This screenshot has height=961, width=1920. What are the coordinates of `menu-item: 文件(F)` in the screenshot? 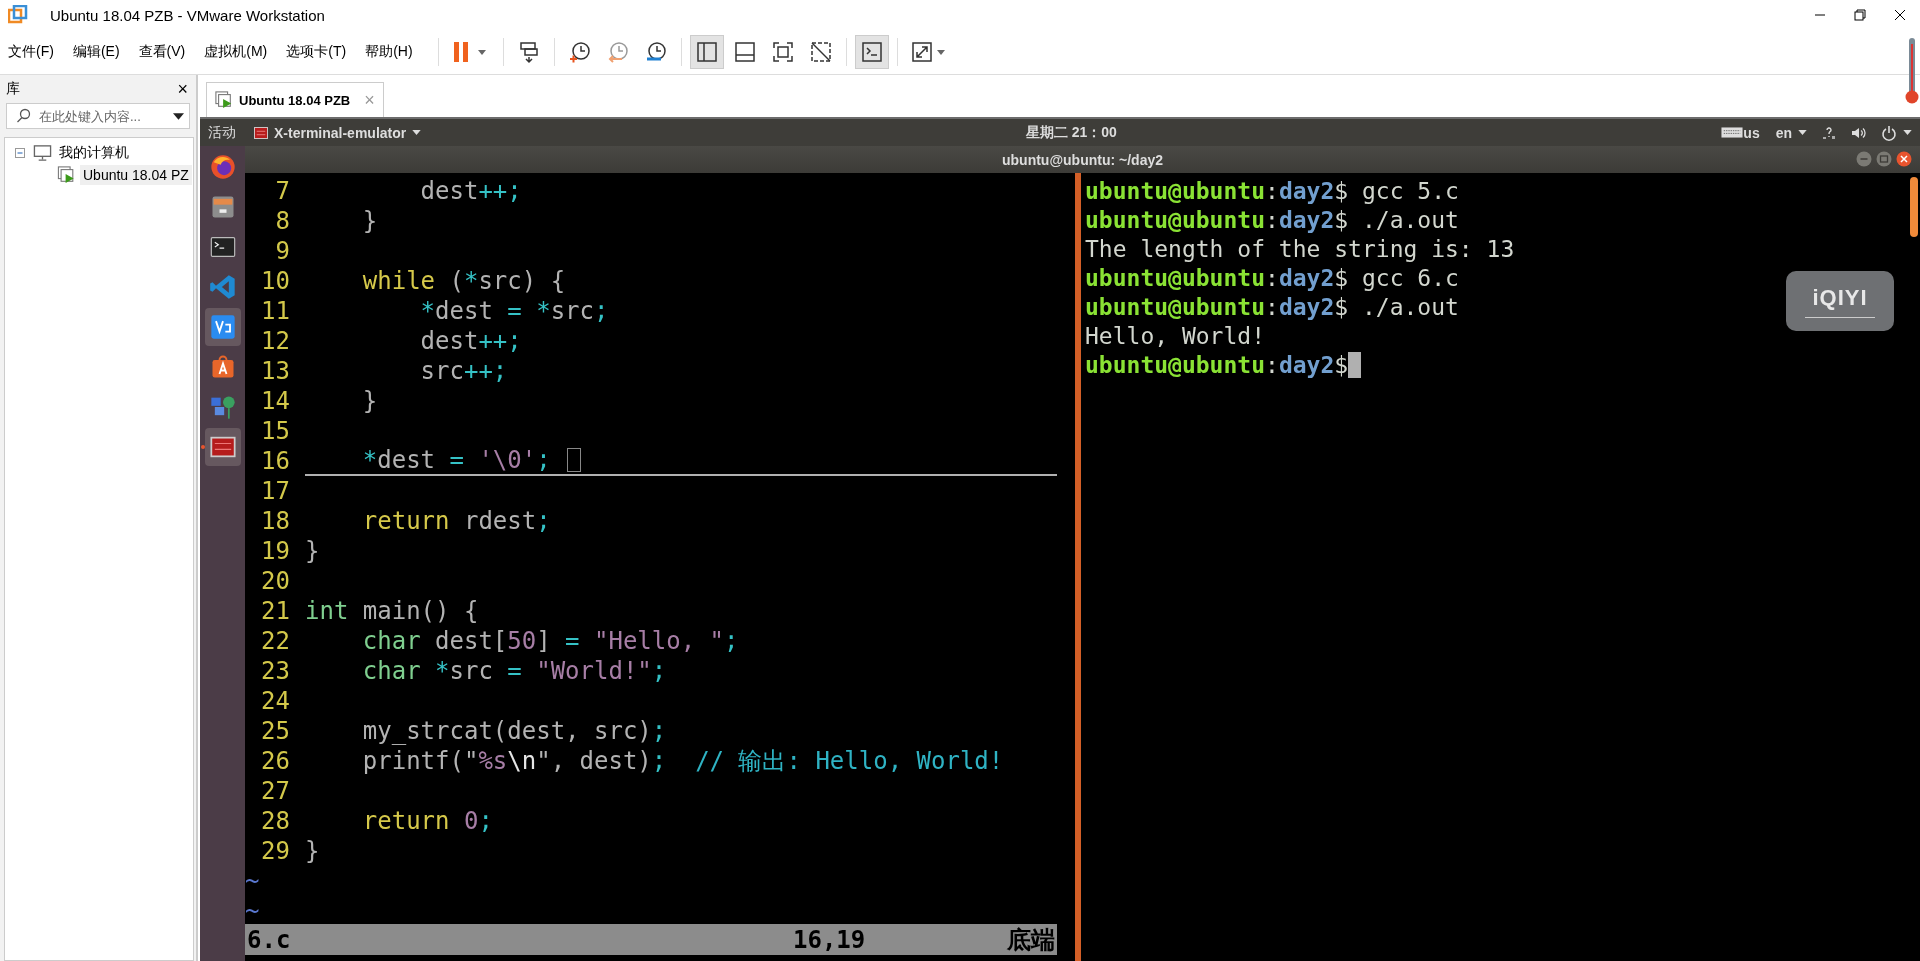 It's located at (31, 52).